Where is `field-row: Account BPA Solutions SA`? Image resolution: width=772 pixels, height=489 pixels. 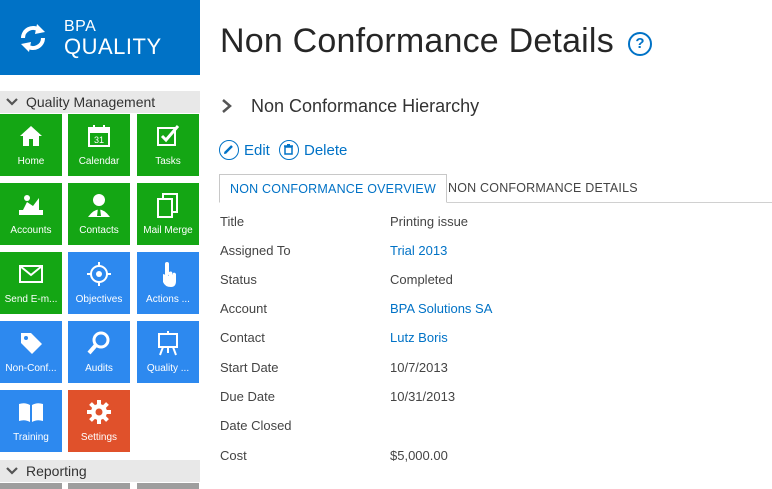 field-row: Account BPA Solutions SA is located at coordinates (495, 309).